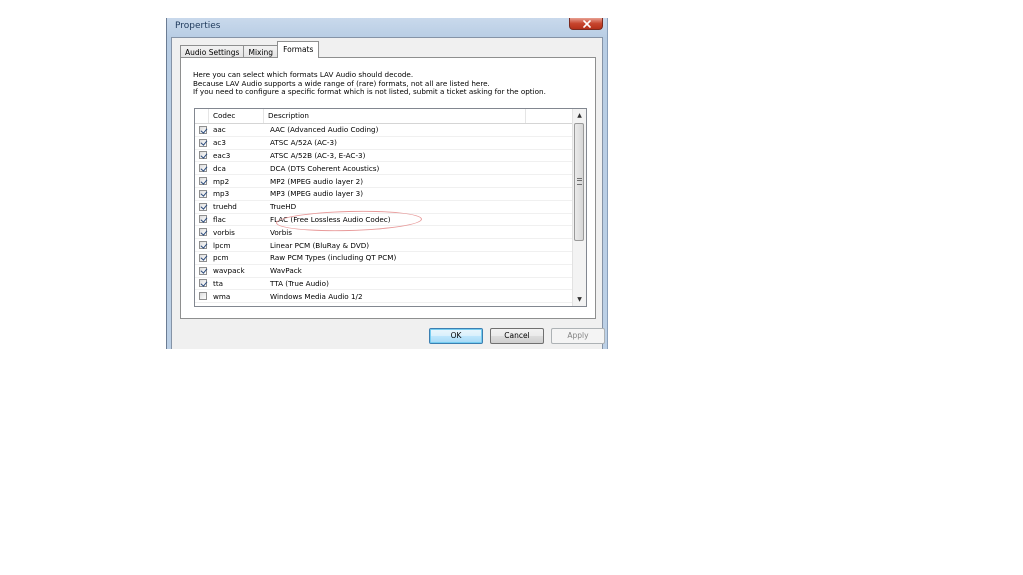  What do you see at coordinates (384, 284) in the screenshot?
I see `list-item: tta TTA (True Audio)` at bounding box center [384, 284].